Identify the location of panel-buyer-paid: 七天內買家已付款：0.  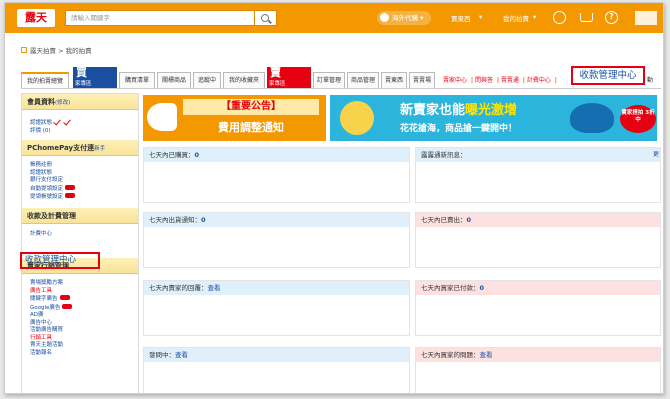
(538, 308).